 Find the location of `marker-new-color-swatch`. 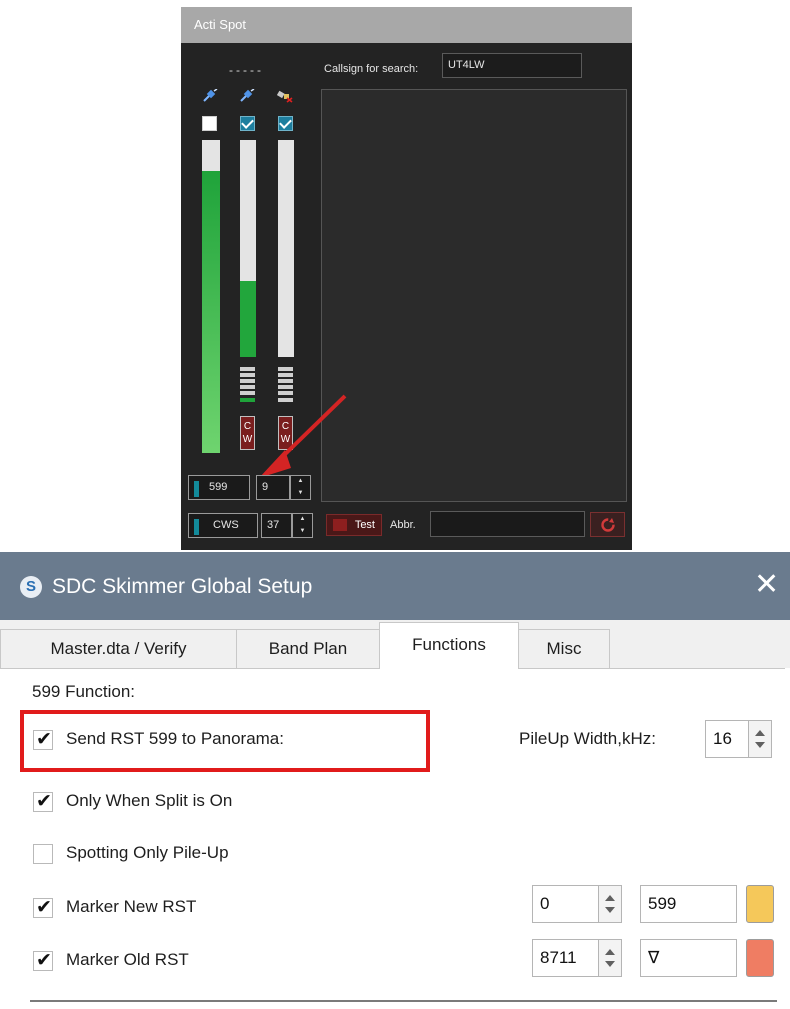

marker-new-color-swatch is located at coordinates (760, 904).